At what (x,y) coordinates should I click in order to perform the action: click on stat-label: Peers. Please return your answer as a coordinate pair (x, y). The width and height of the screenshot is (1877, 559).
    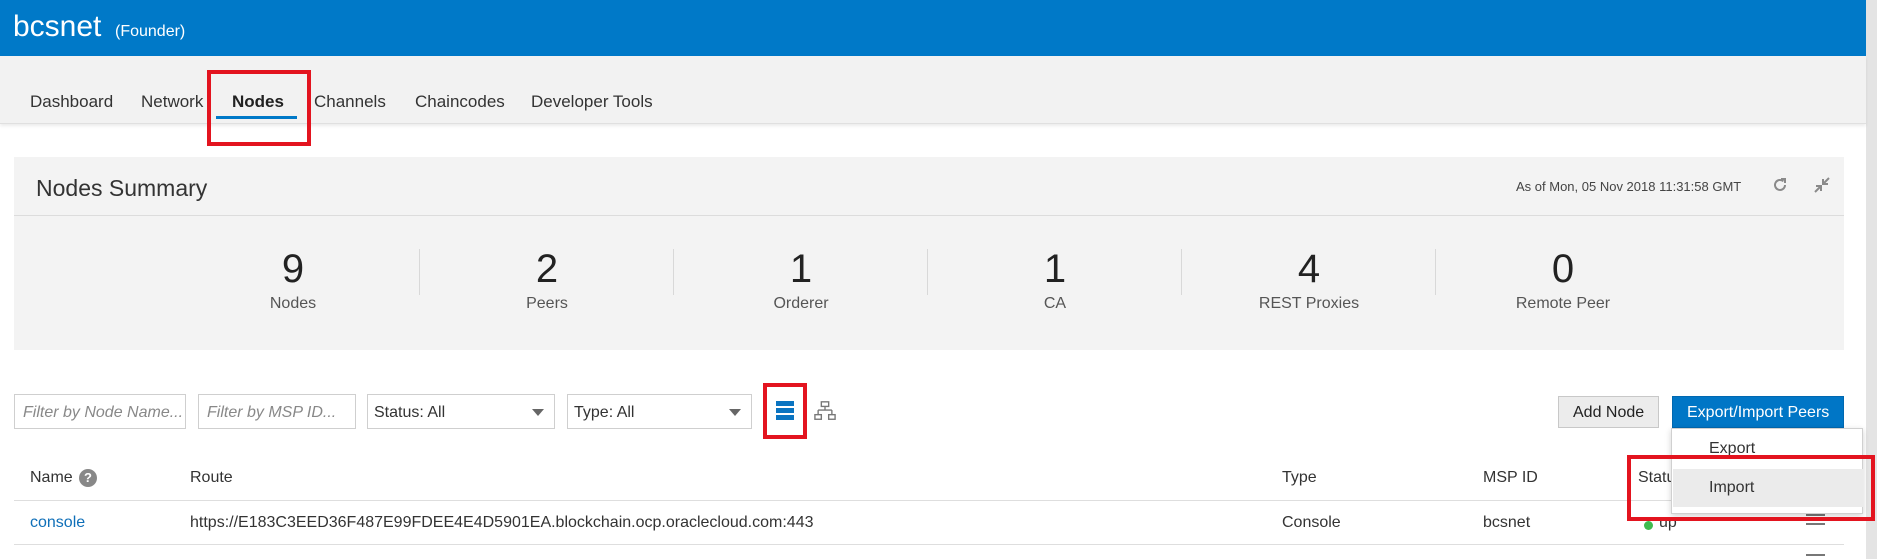
    Looking at the image, I should click on (547, 303).